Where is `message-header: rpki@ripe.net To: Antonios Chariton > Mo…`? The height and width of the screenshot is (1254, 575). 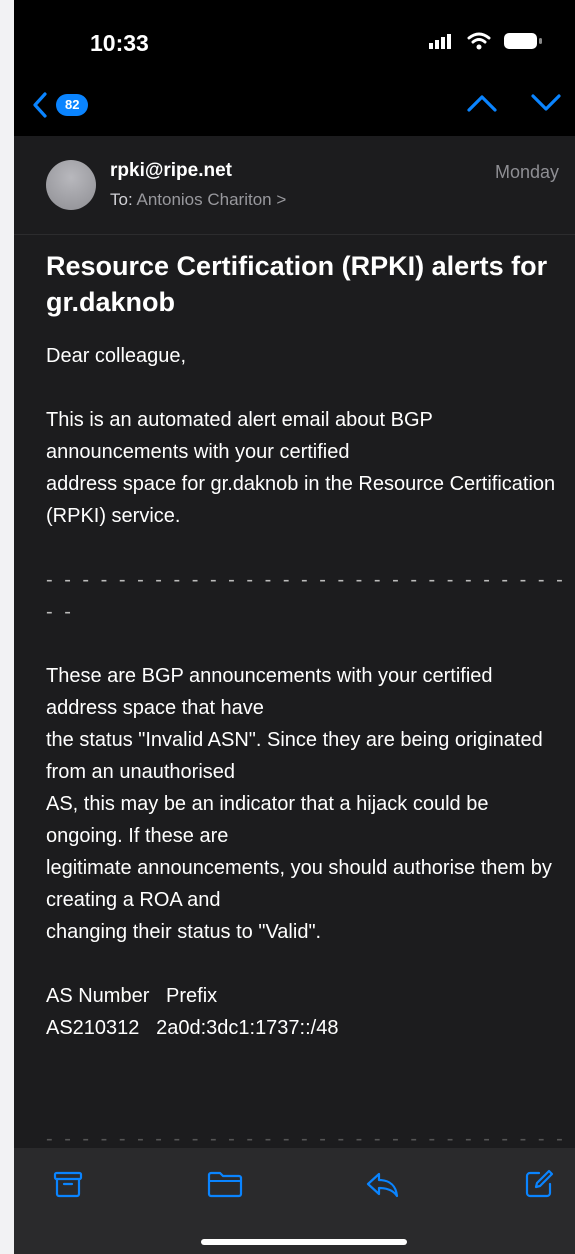
message-header: rpki@ripe.net To: Antonios Chariton > Mo… is located at coordinates (294, 185).